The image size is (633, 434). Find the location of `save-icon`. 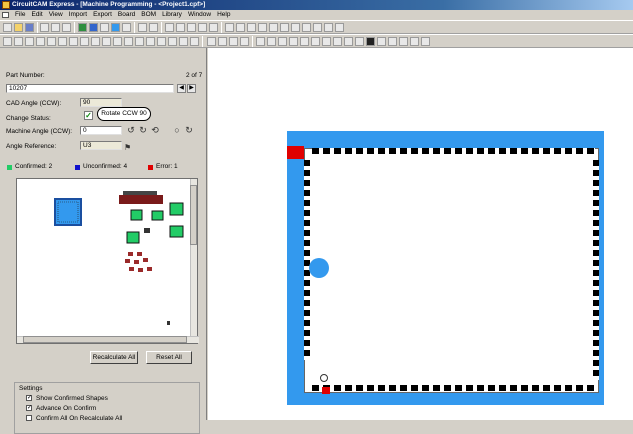

save-icon is located at coordinates (29, 27).